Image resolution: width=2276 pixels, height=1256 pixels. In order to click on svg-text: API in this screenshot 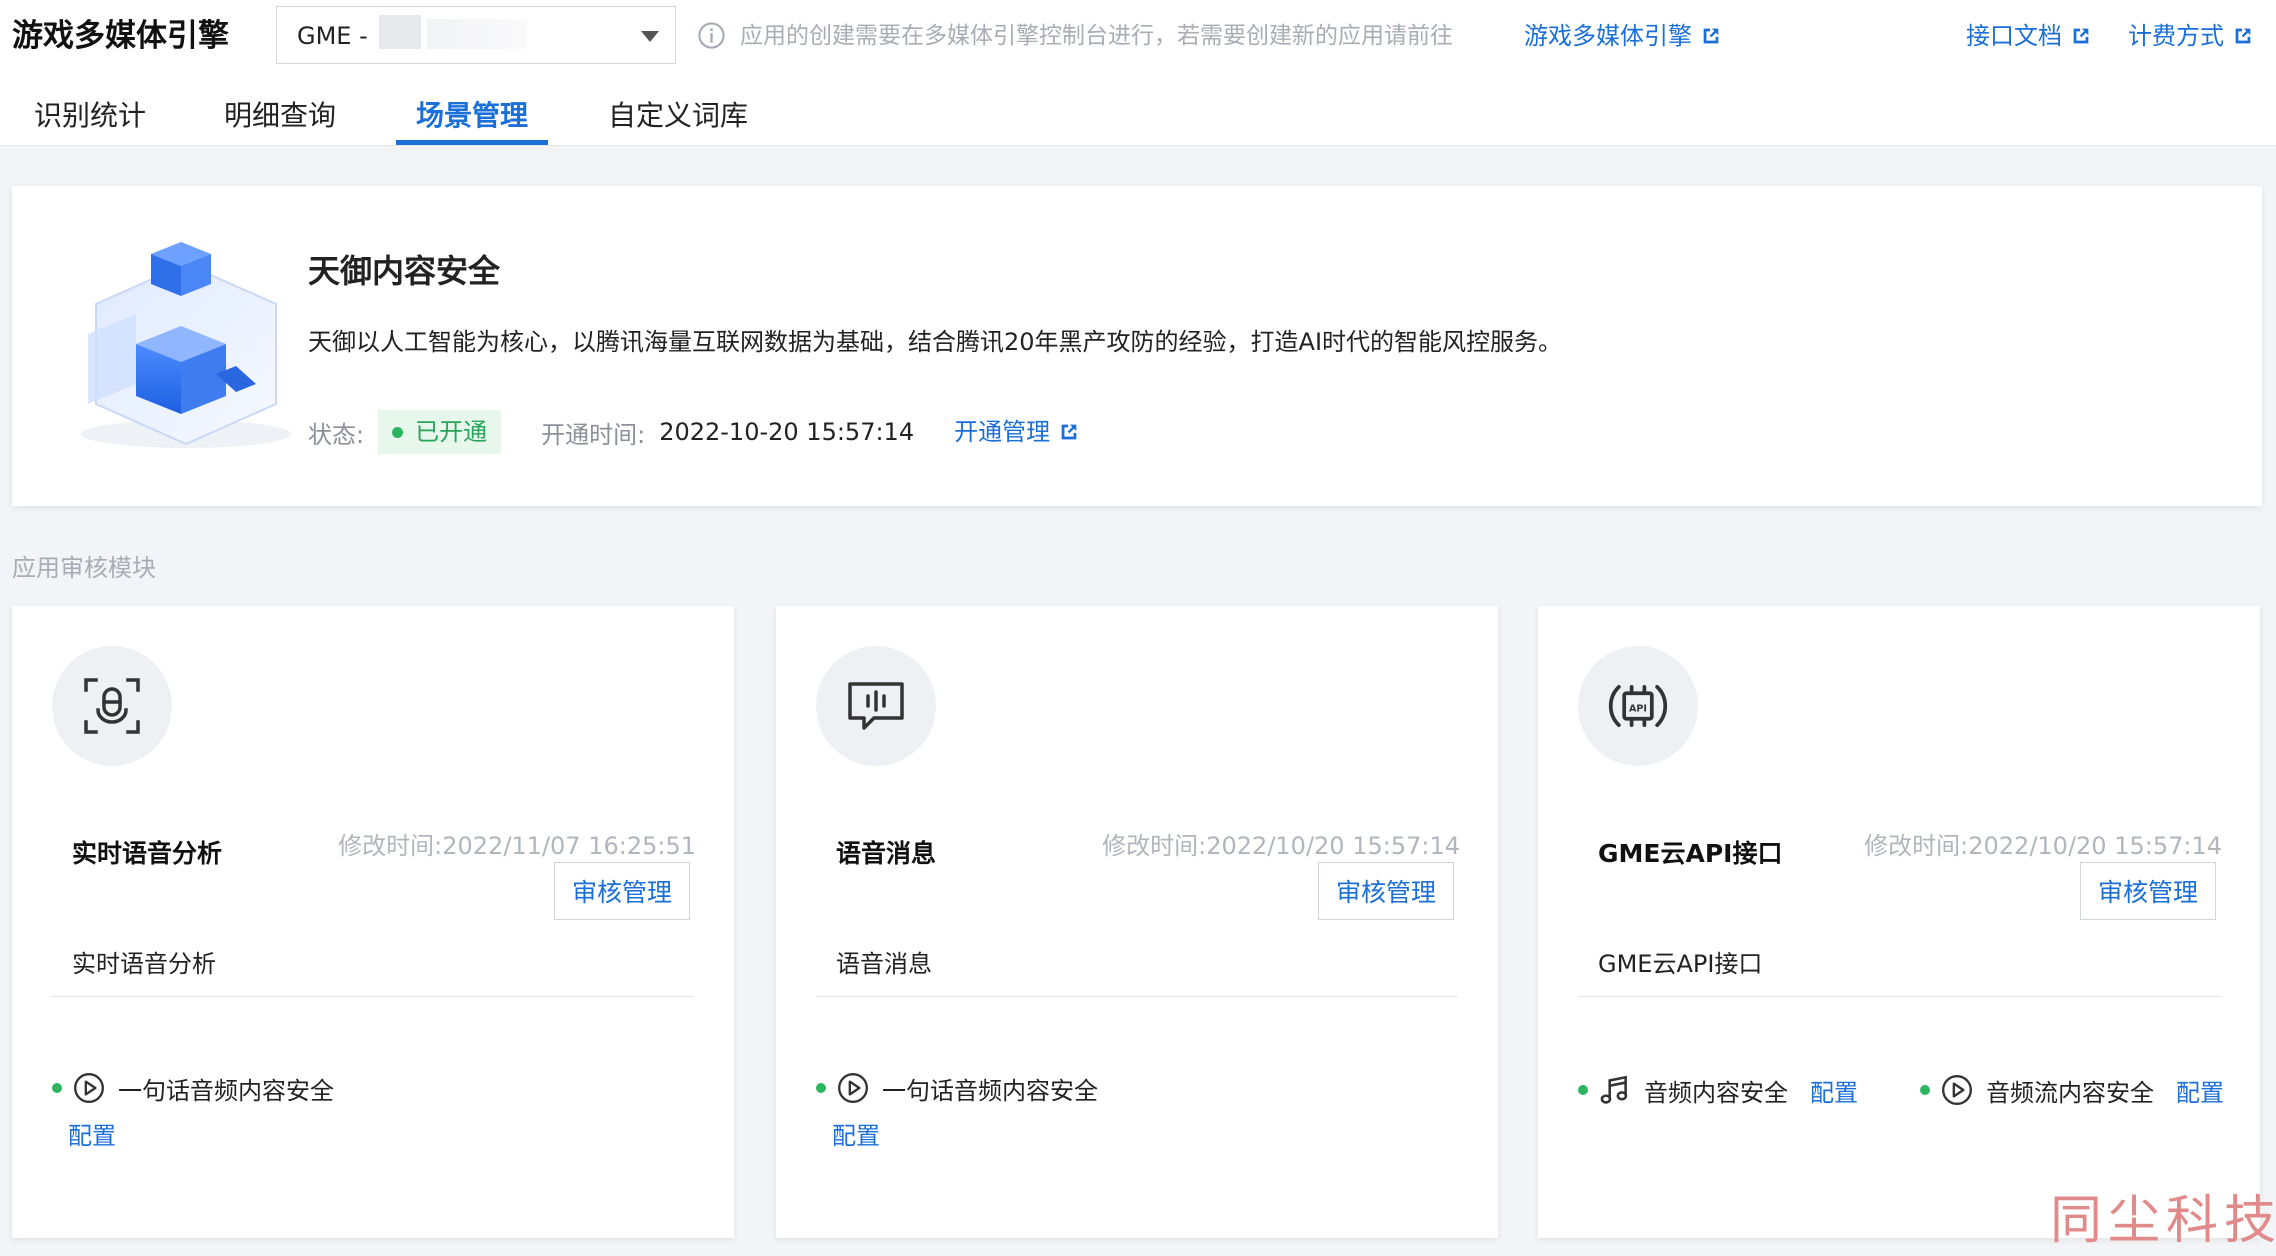, I will do `click(1638, 708)`.